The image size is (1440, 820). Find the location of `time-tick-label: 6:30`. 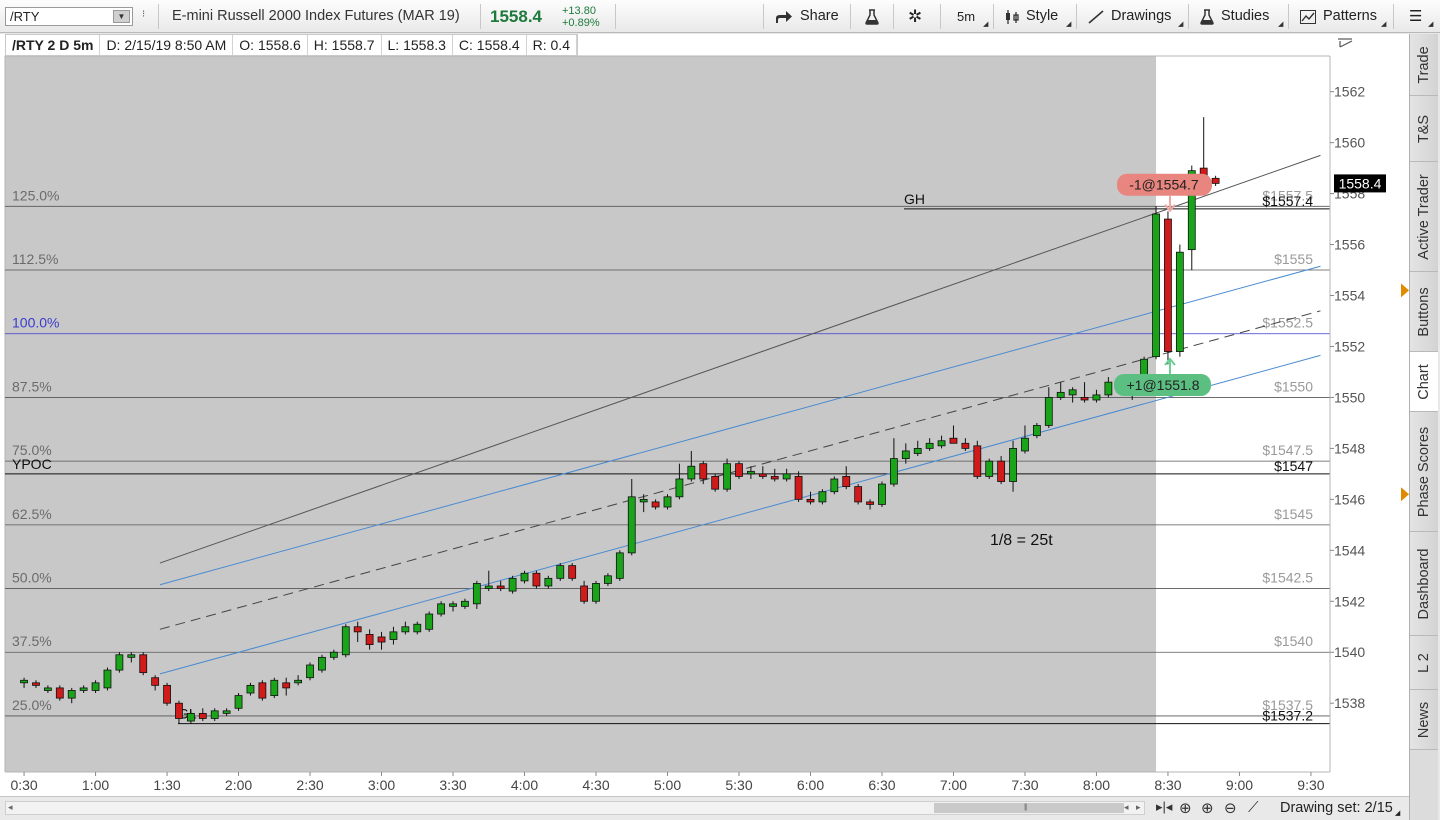

time-tick-label: 6:30 is located at coordinates (881, 785).